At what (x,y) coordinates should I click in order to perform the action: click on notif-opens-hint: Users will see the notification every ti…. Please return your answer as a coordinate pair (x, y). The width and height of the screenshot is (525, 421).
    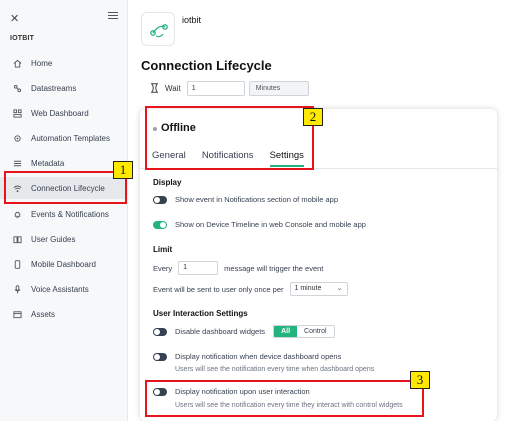
    Looking at the image, I should click on (275, 369).